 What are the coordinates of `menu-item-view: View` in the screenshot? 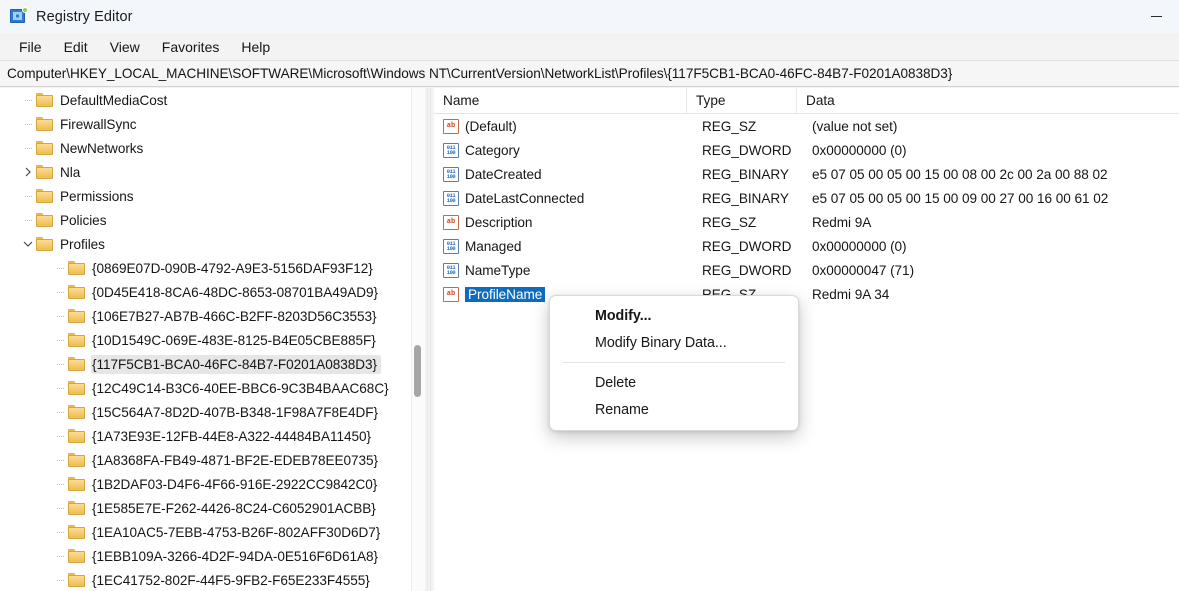 It's located at (125, 47).